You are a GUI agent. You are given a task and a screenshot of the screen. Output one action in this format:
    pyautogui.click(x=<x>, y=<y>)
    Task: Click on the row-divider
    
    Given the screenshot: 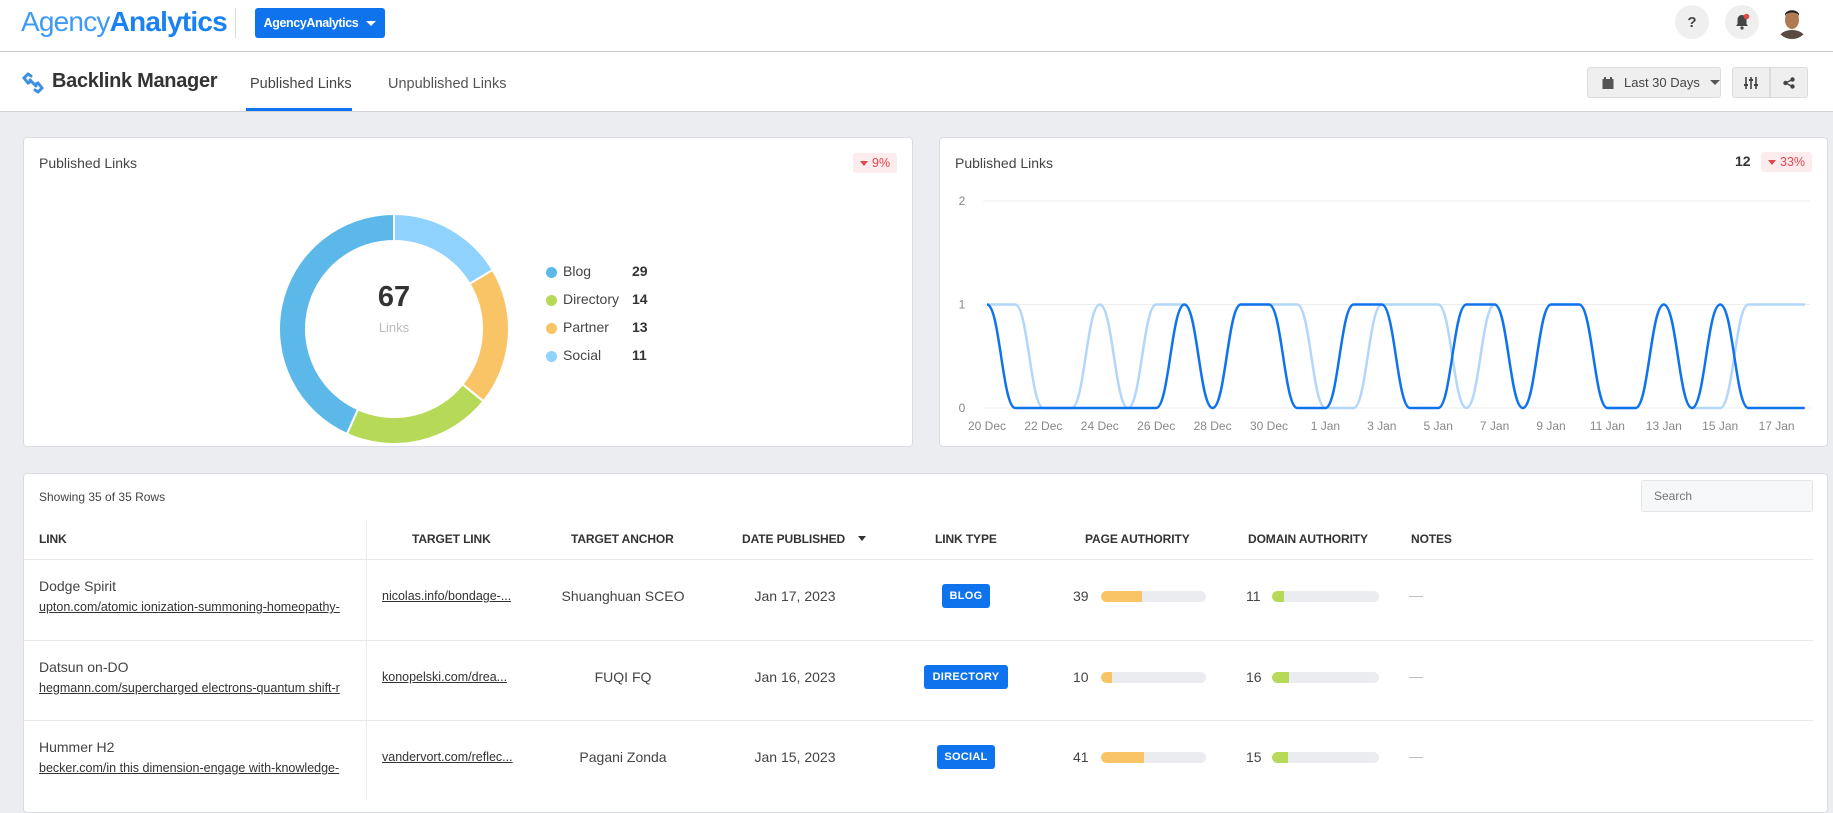 What is the action you would take?
    pyautogui.click(x=918, y=640)
    